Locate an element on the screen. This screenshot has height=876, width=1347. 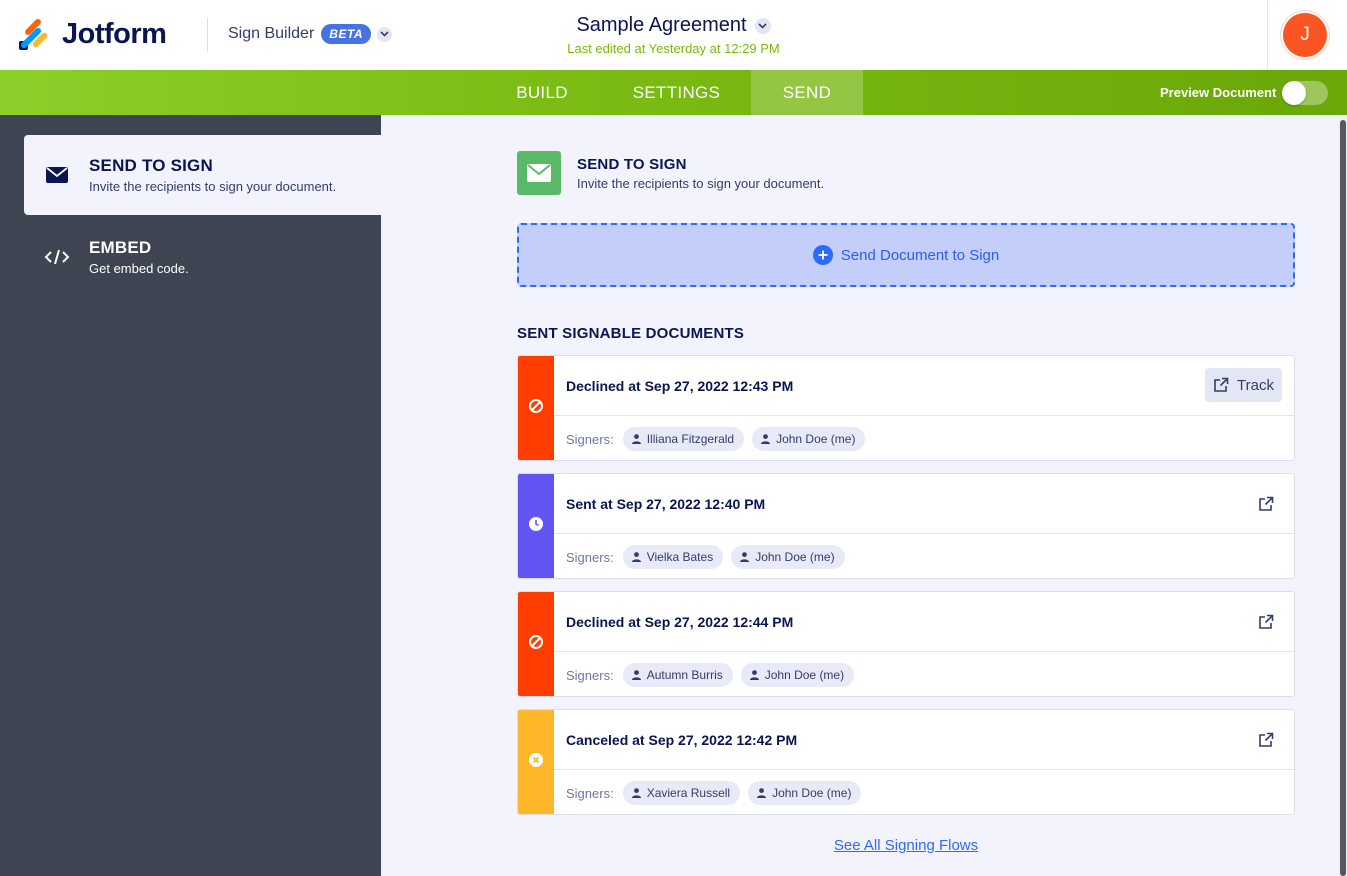
signer-chip: Xaviera Russell is located at coordinates (681, 793).